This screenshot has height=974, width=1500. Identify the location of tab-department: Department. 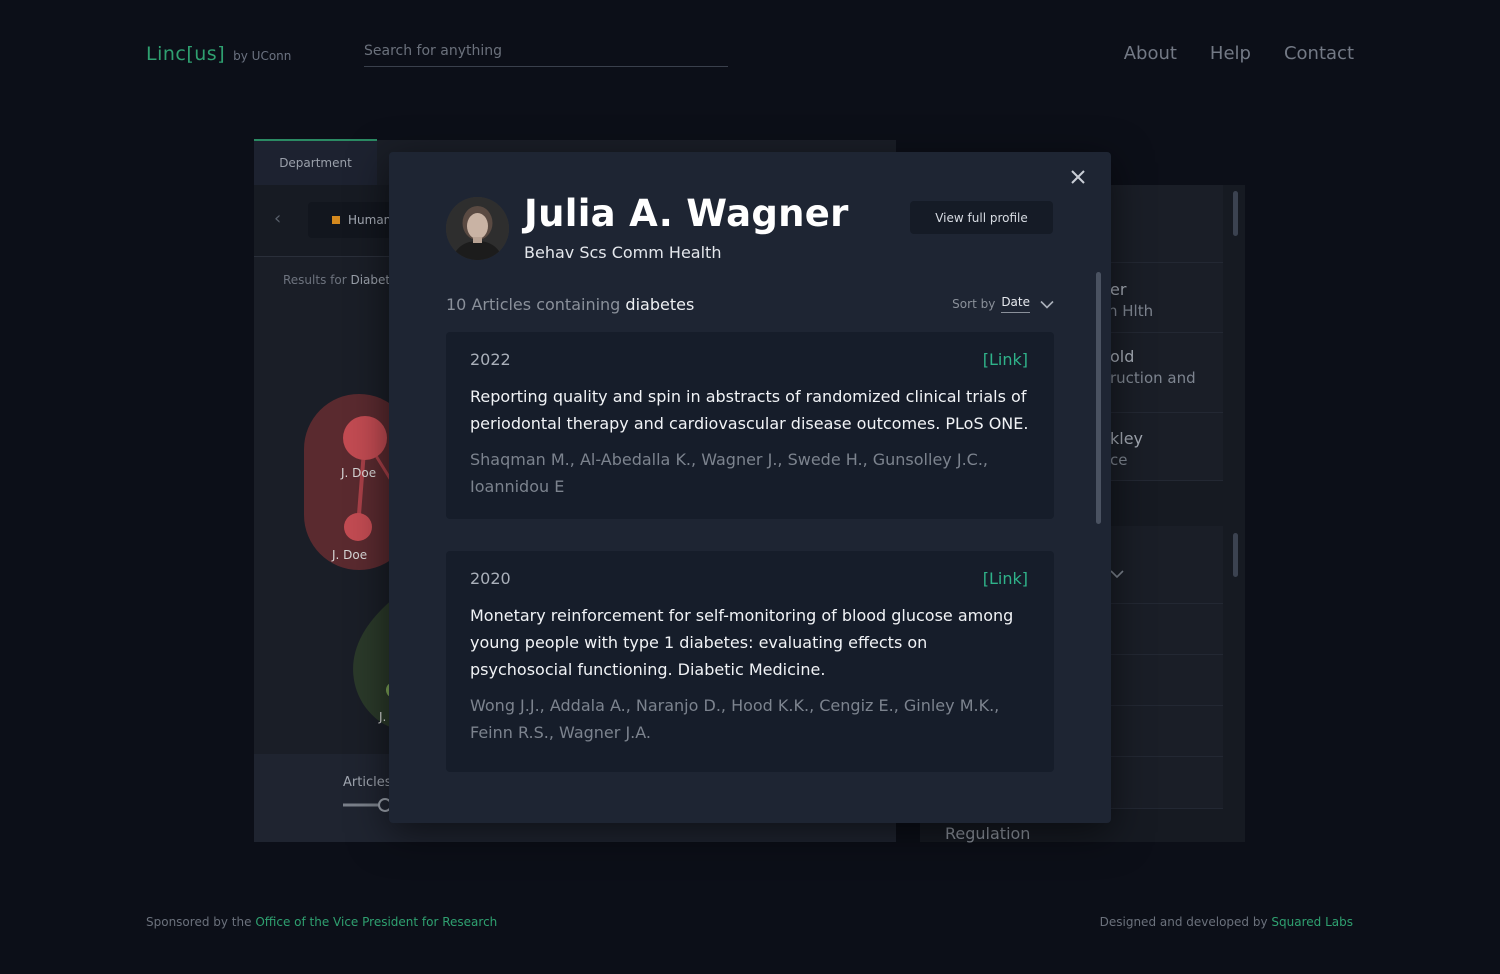
(315, 162).